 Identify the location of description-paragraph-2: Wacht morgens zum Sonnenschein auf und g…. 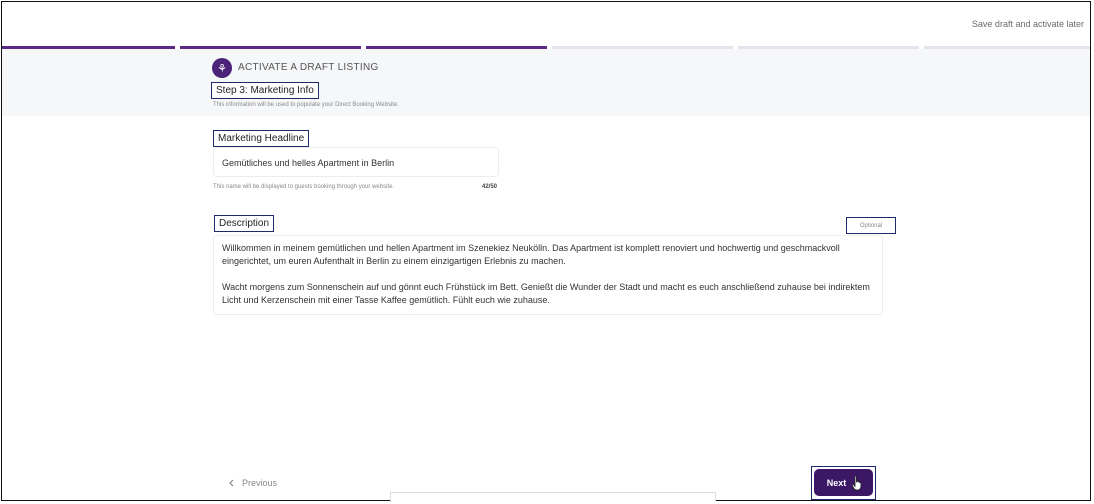
(546, 293).